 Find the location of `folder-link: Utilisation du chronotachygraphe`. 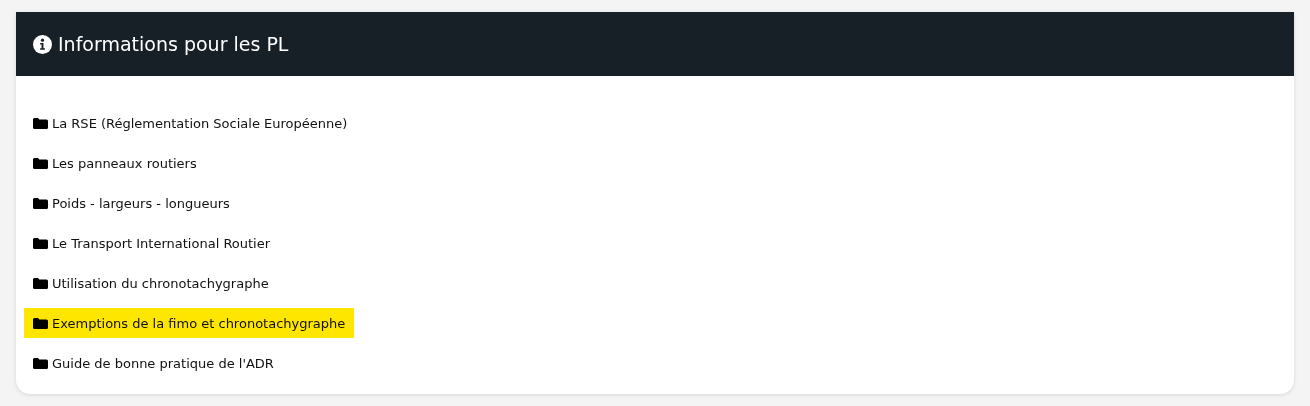

folder-link: Utilisation du chronotachygraphe is located at coordinates (151, 283).